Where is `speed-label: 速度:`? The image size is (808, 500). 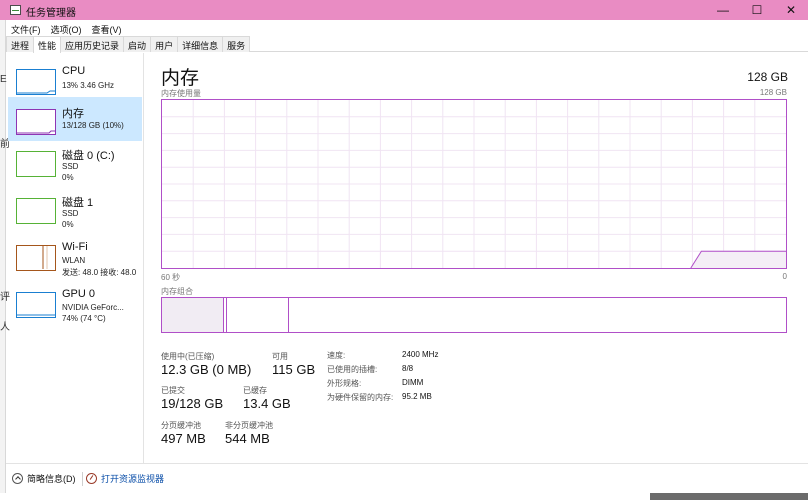 speed-label: 速度: is located at coordinates (336, 355).